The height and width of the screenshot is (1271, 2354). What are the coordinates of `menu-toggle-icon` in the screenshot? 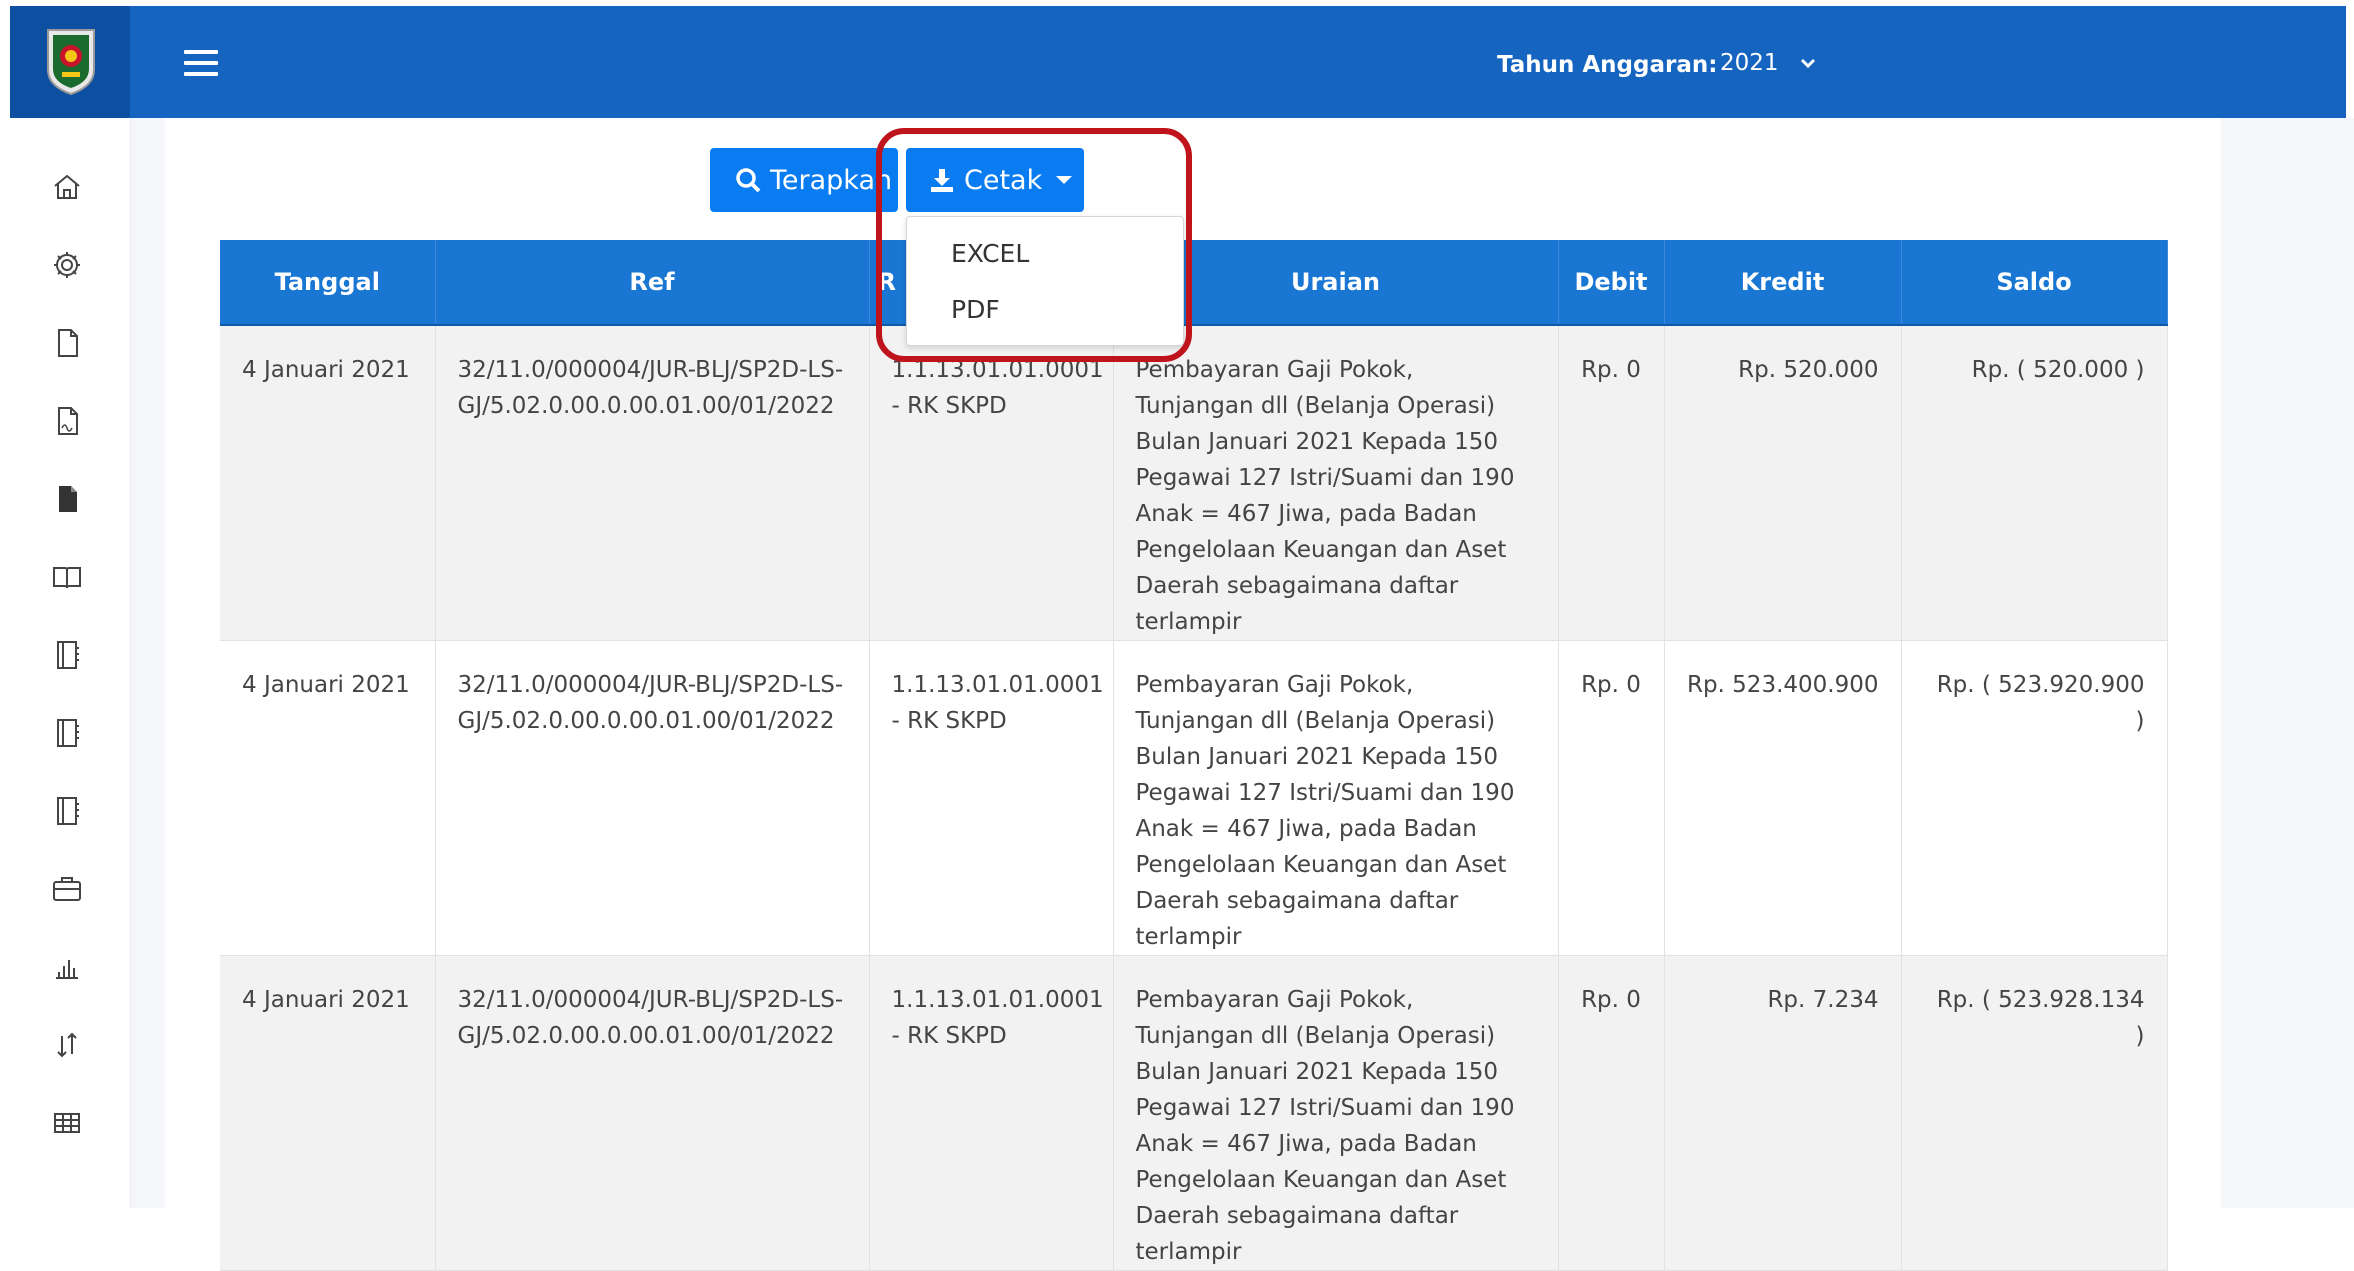 It's located at (201, 63).